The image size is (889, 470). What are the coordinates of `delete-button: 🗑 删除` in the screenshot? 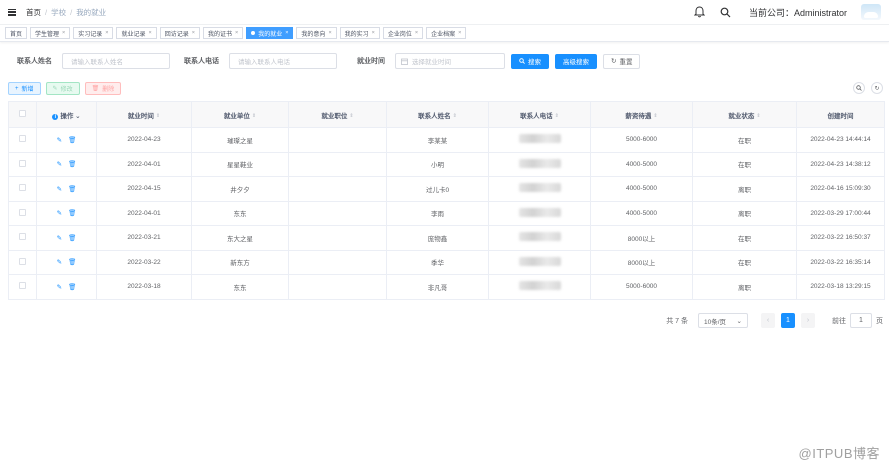 It's located at (103, 88).